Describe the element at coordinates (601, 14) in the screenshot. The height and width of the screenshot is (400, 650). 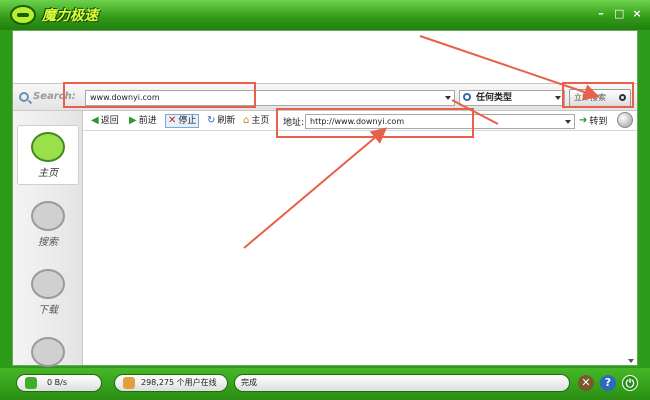
I see `minimize-button: –` at that location.